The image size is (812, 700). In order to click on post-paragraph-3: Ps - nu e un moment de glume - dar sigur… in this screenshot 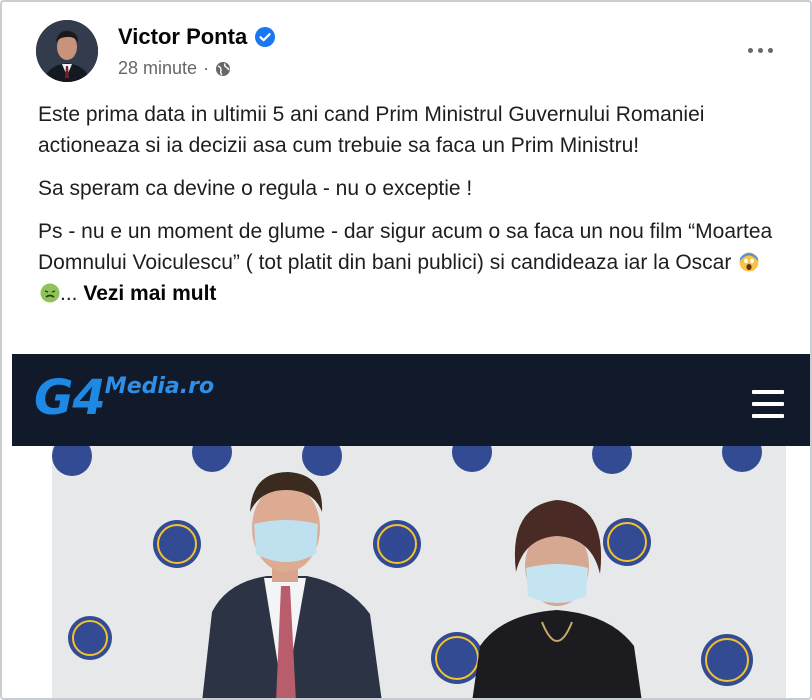, I will do `click(408, 262)`.